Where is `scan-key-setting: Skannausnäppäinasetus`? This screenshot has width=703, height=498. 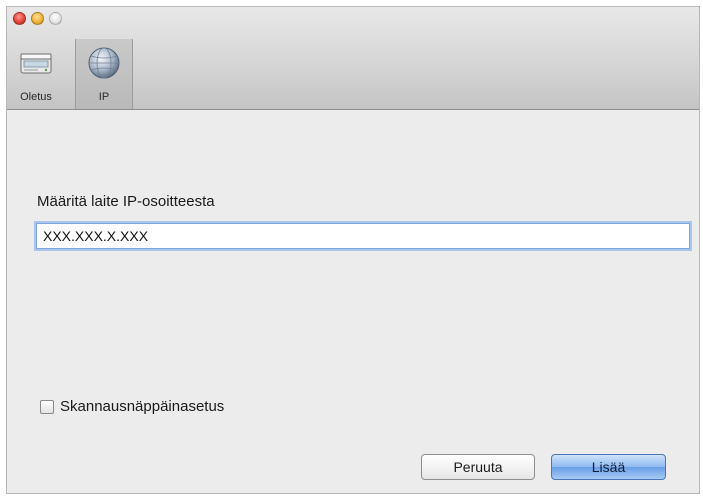 scan-key-setting: Skannausnäppäinasetus is located at coordinates (132, 406).